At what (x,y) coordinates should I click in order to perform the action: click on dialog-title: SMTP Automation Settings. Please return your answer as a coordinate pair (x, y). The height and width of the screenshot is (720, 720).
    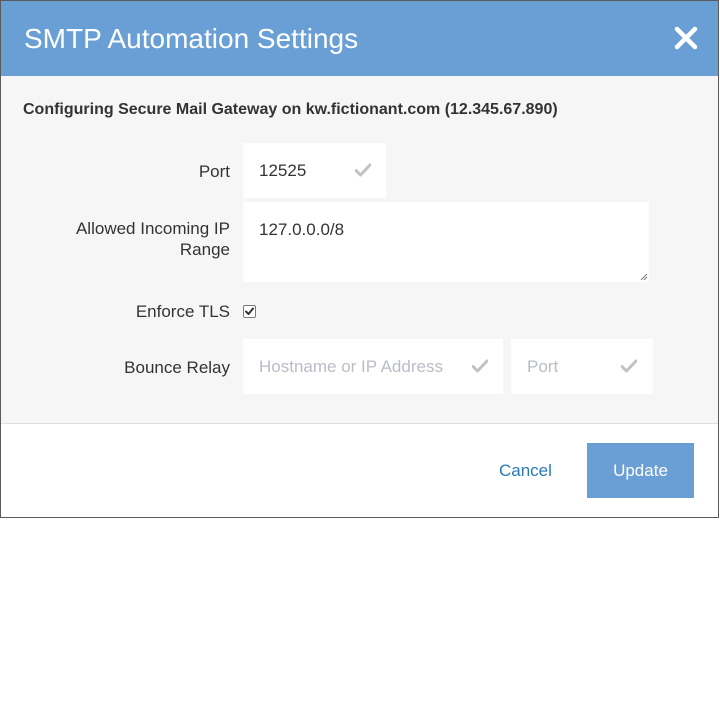
    Looking at the image, I should click on (191, 38).